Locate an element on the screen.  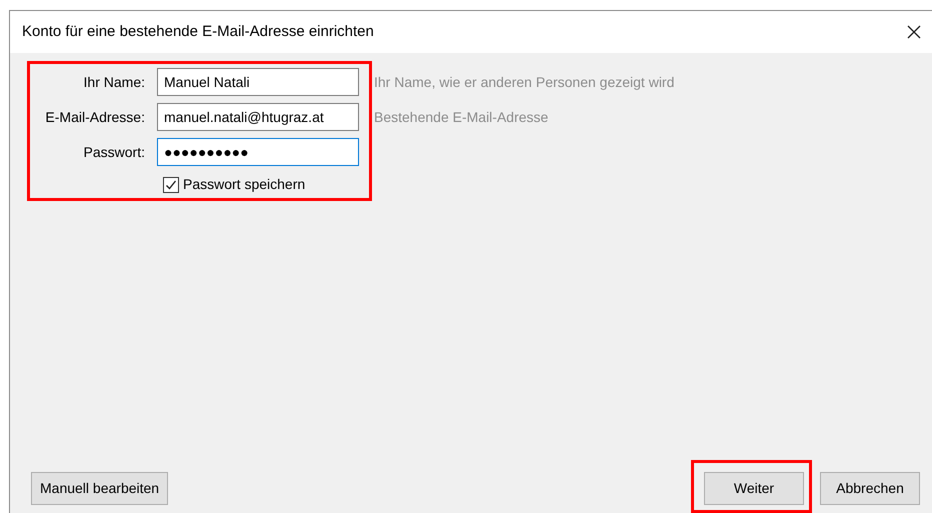
field-label: Ihr Name: is located at coordinates (113, 82).